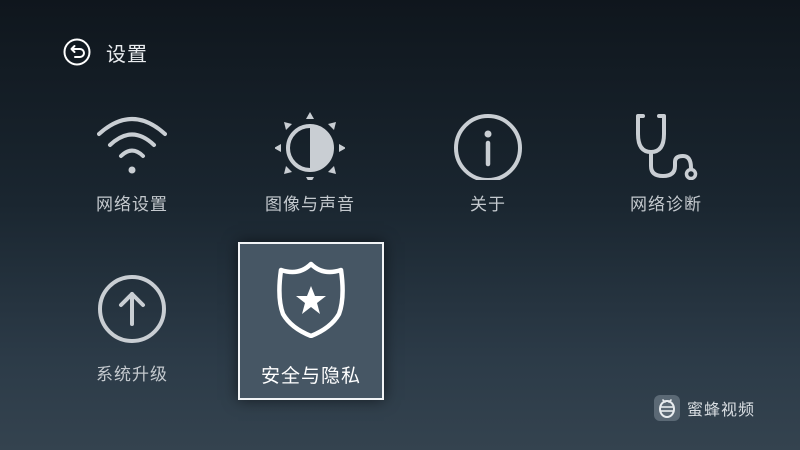  What do you see at coordinates (105, 52) in the screenshot?
I see `header: 设置` at bounding box center [105, 52].